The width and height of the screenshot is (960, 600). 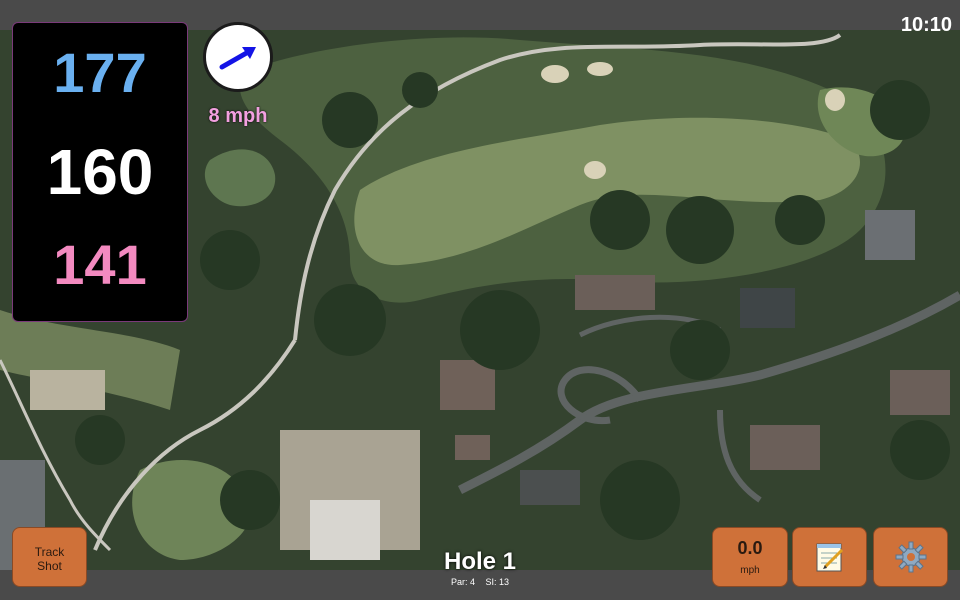 What do you see at coordinates (100, 72) in the screenshot?
I see `distance-back: 177` at bounding box center [100, 72].